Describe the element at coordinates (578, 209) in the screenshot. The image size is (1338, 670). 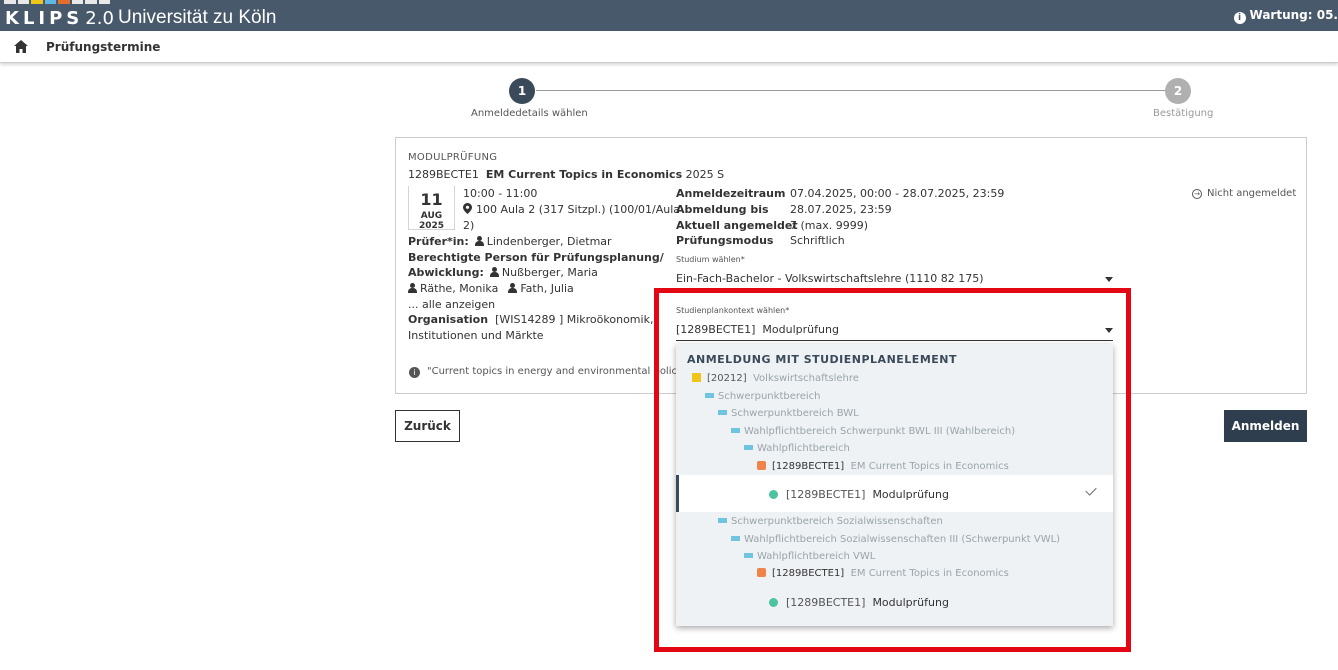
I see `exam-room-line1: 100 Aula 2 (317 Sitzpl.) (100/01/Aula` at that location.